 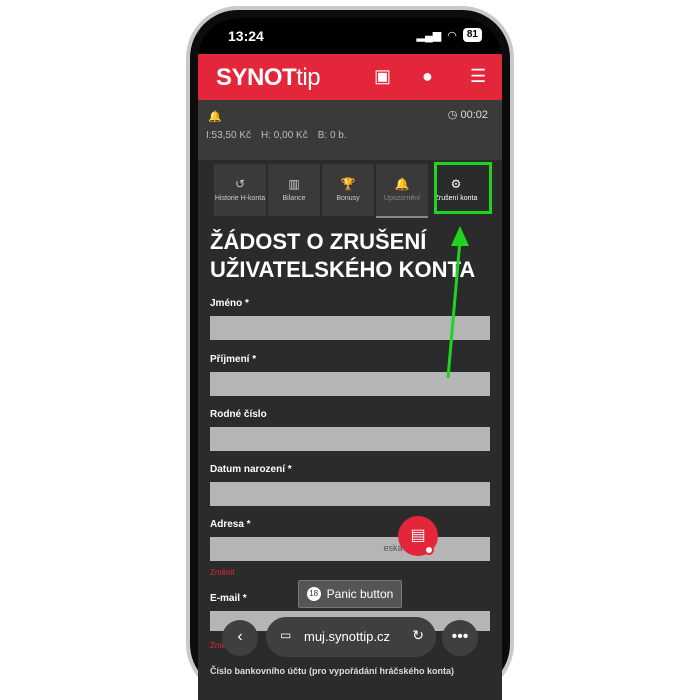 I want to click on green-arrow, so click(x=457, y=302).